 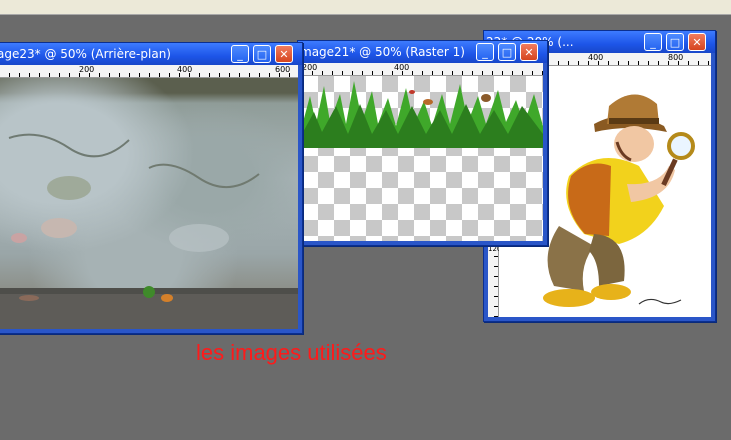 I want to click on ruler-label: 600, so click(x=283, y=69).